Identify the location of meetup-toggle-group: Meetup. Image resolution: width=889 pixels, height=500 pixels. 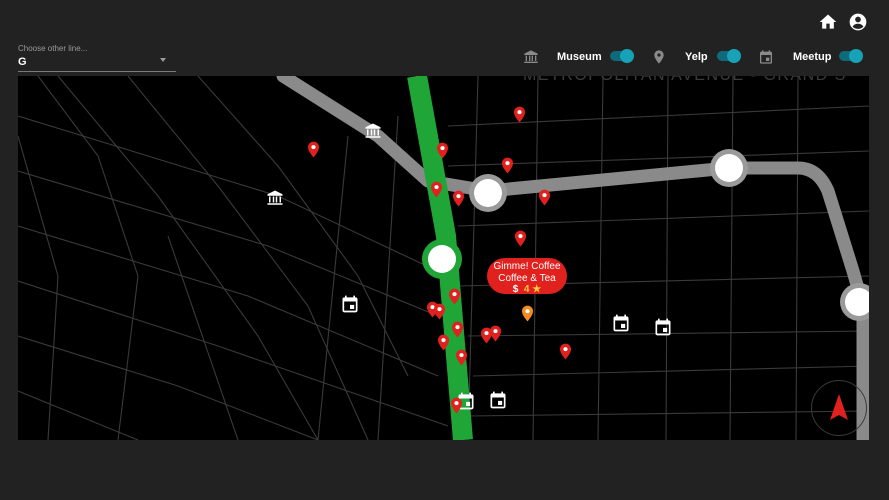
(810, 57).